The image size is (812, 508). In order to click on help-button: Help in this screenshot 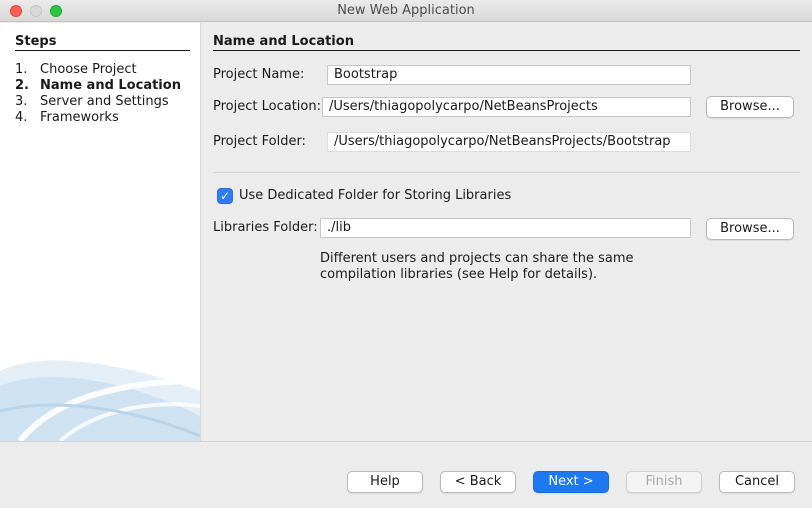, I will do `click(385, 482)`.